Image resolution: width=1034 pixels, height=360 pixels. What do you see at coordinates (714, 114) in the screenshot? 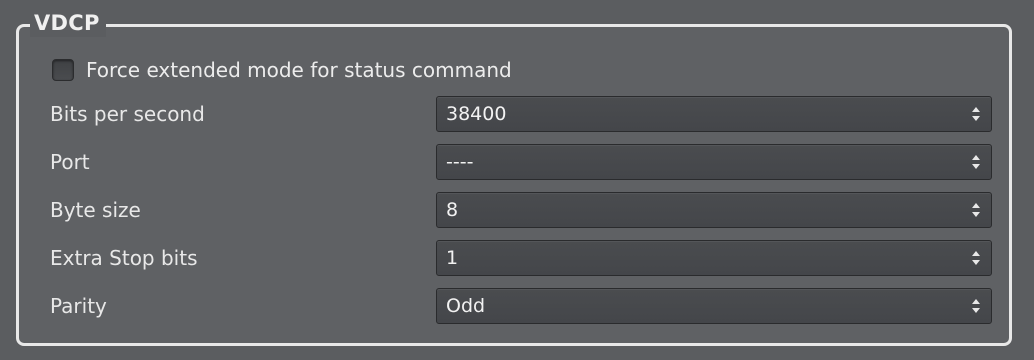
I see `bits-per-second-select: 38400` at bounding box center [714, 114].